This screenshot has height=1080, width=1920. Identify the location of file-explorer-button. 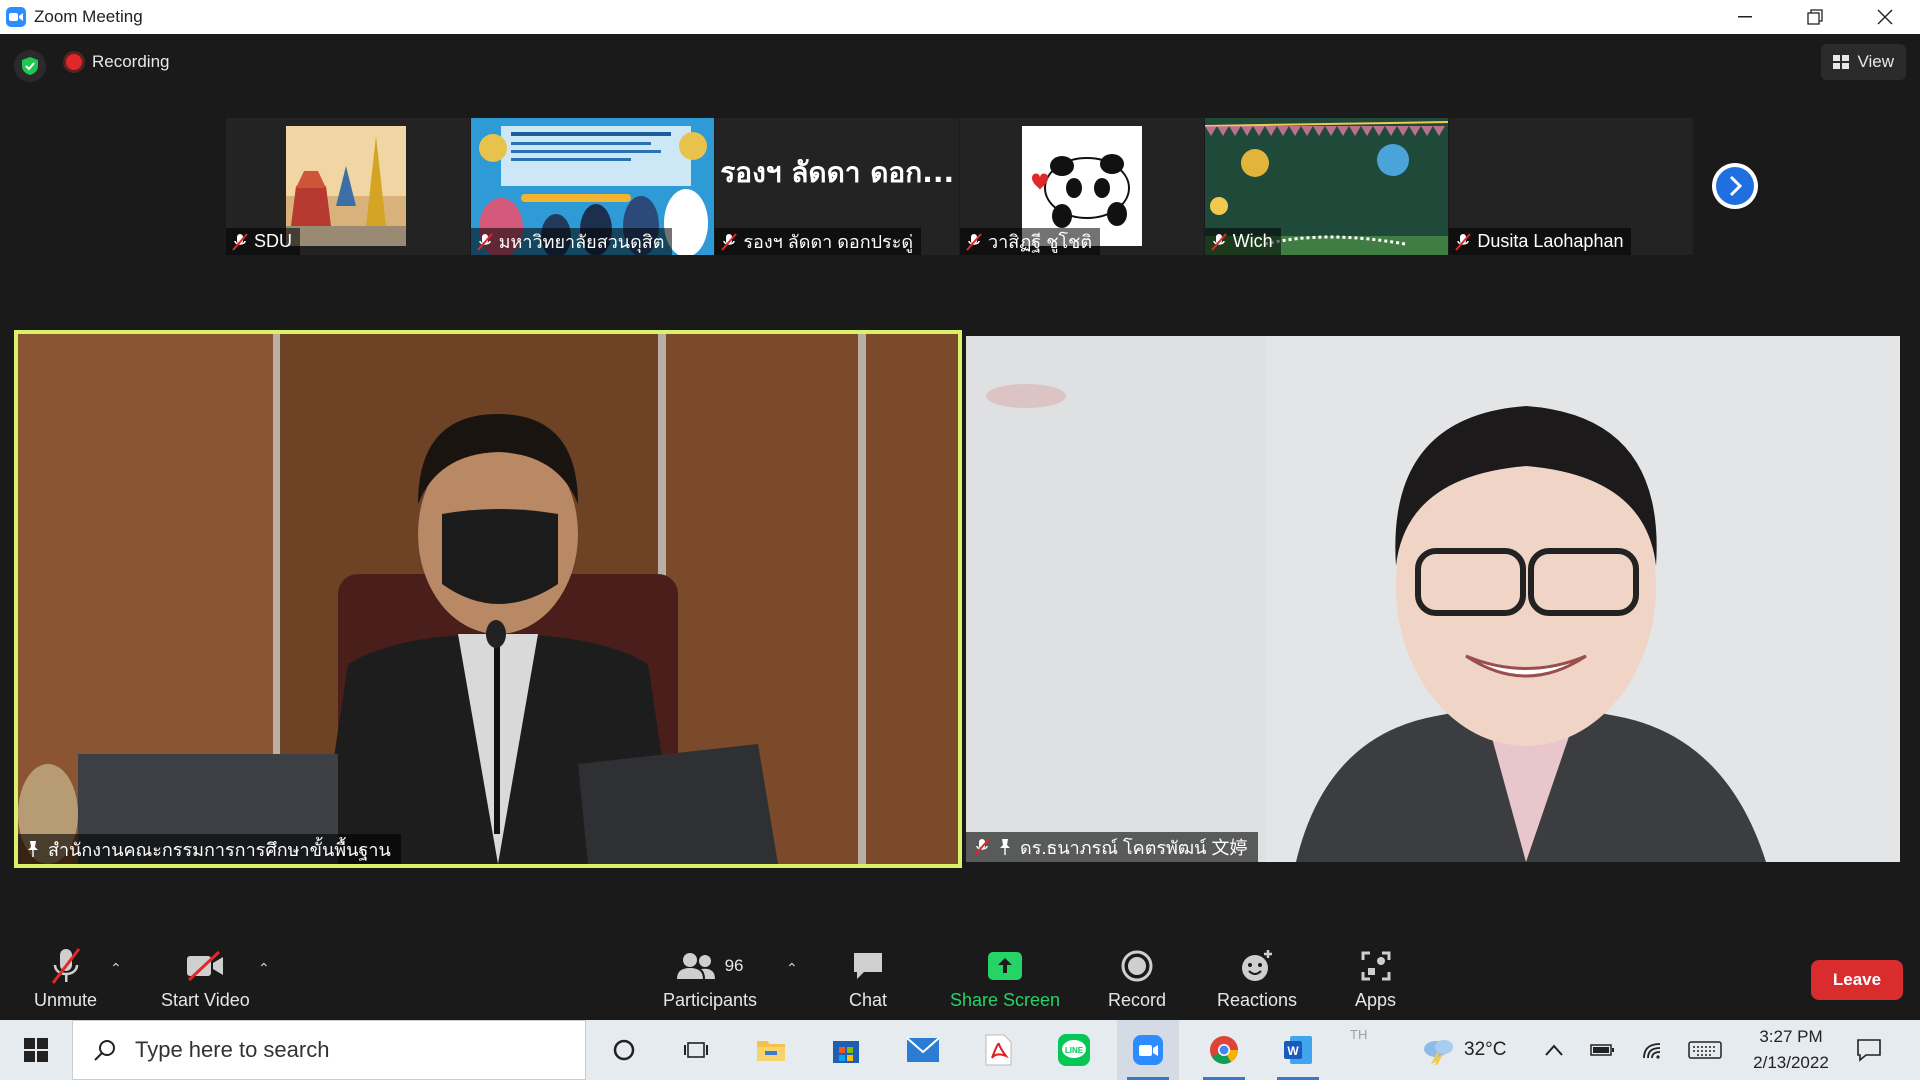
(771, 1050).